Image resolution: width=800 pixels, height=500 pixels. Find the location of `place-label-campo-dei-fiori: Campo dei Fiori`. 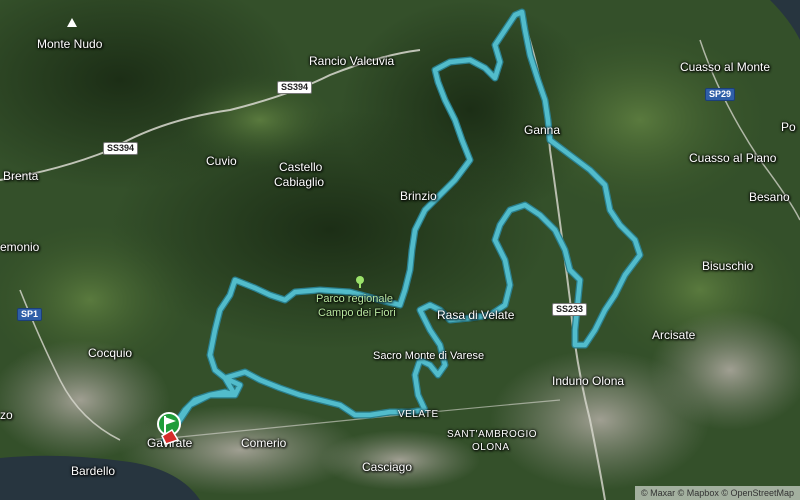

place-label-campo-dei-fiori: Campo dei Fiori is located at coordinates (357, 313).